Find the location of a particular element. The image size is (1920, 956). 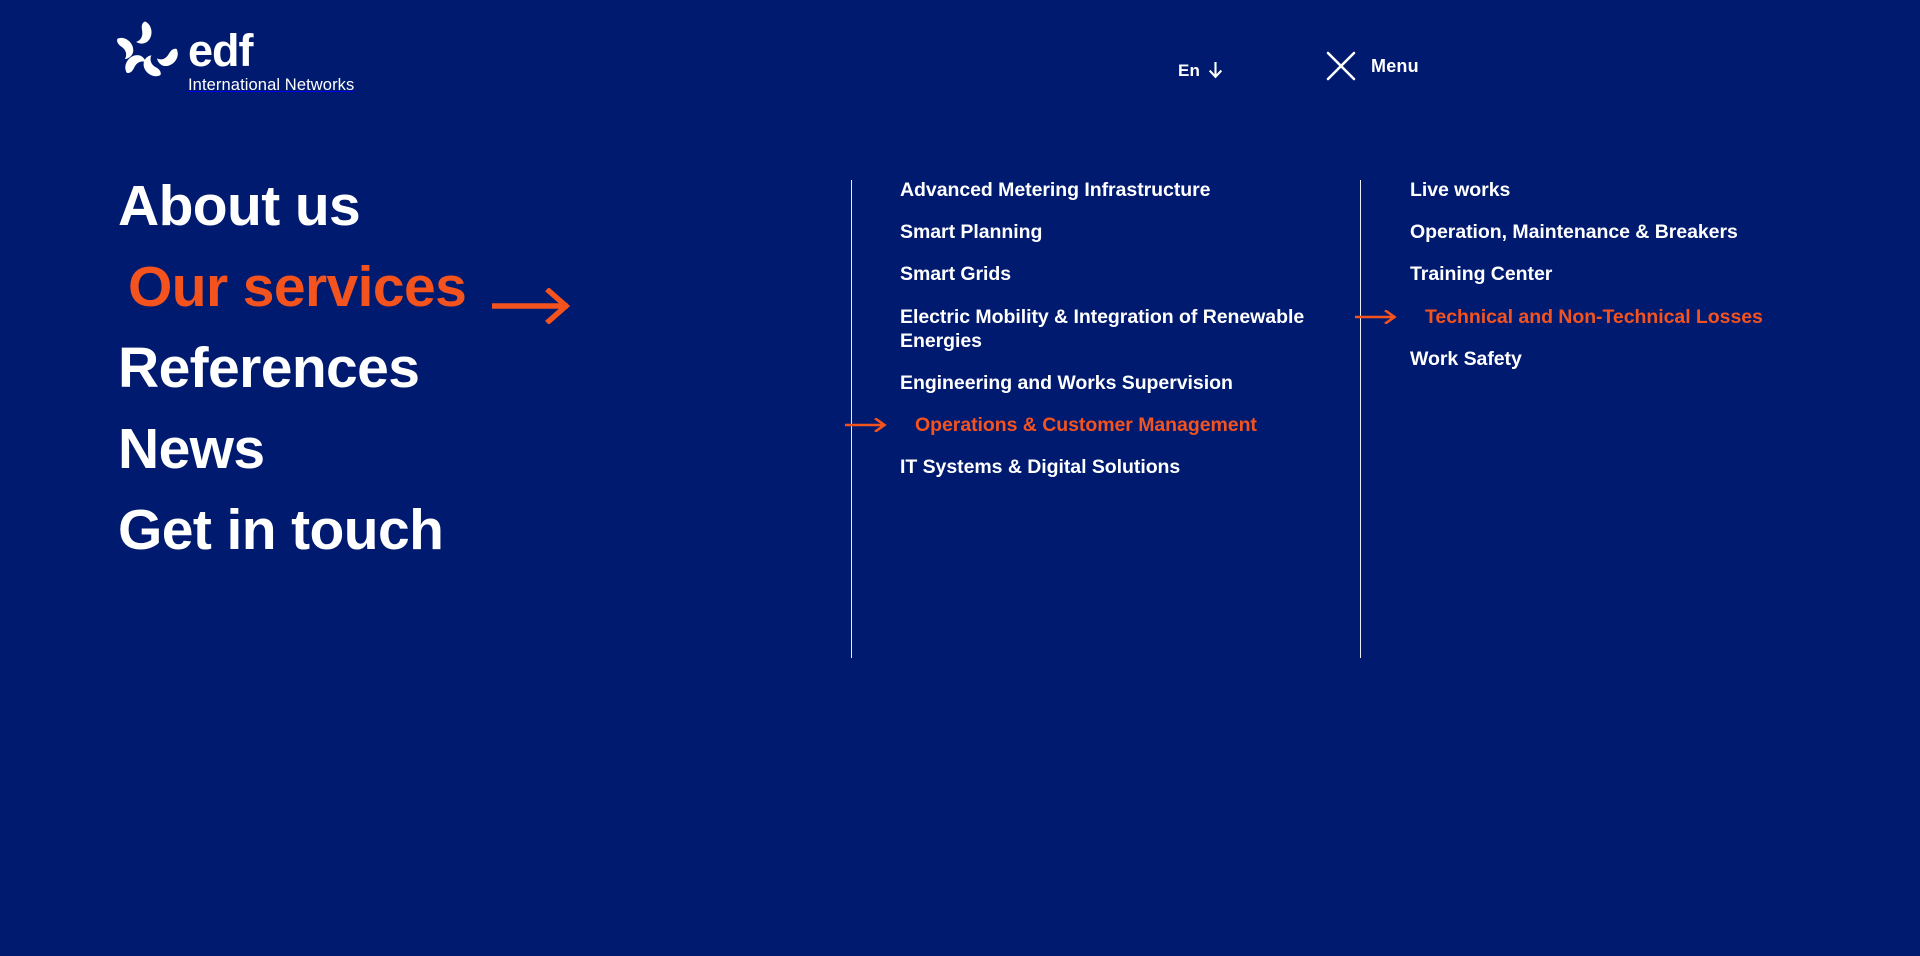

nav-primary-label: News is located at coordinates (191, 448).